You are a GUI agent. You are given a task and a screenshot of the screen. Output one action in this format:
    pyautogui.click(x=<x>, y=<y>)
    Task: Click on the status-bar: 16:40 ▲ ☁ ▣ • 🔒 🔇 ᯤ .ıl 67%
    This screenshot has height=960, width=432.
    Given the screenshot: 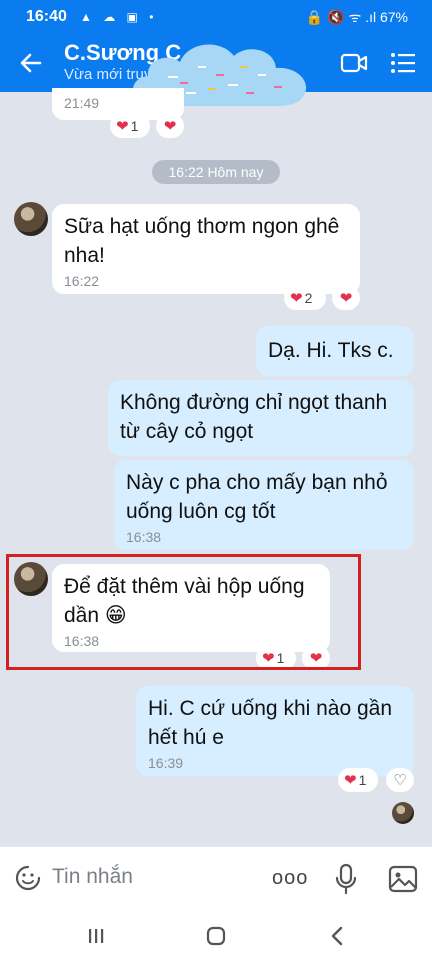 What is the action you would take?
    pyautogui.click(x=216, y=17)
    